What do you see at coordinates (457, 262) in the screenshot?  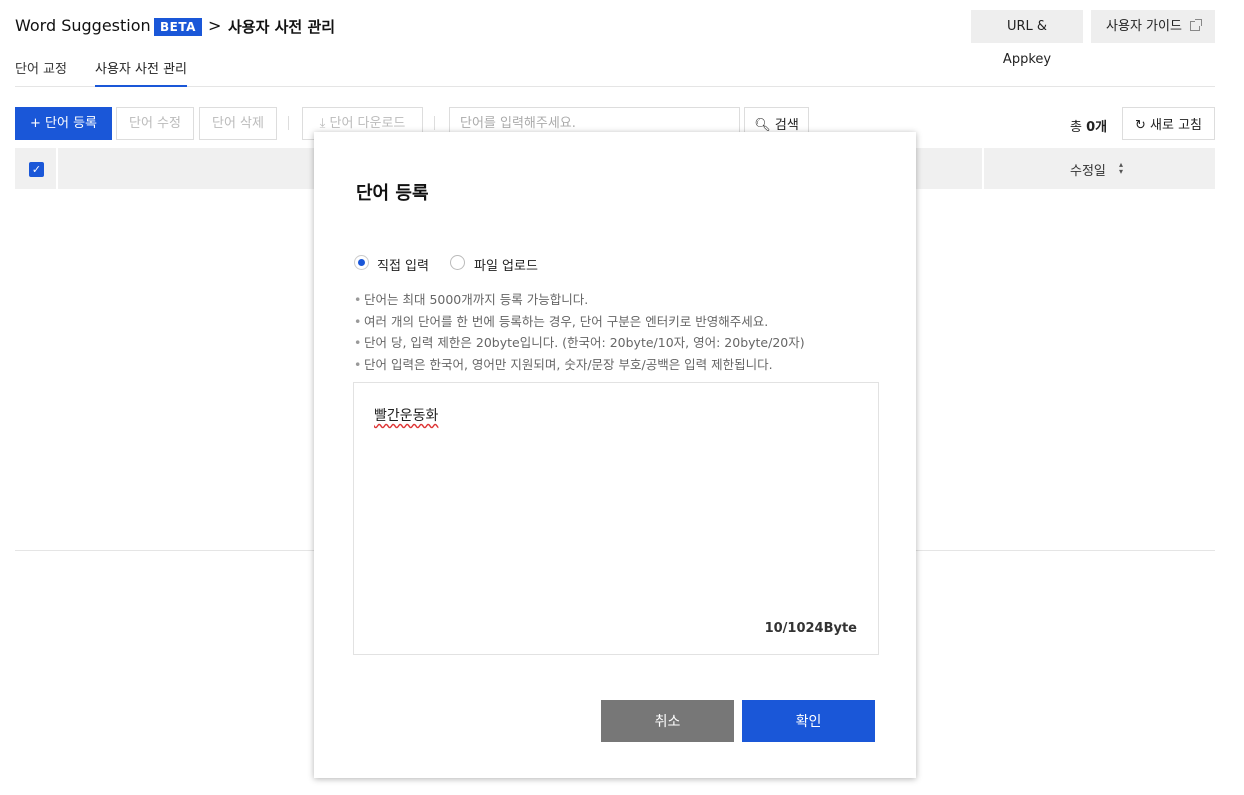 I see `file-upload-radio` at bounding box center [457, 262].